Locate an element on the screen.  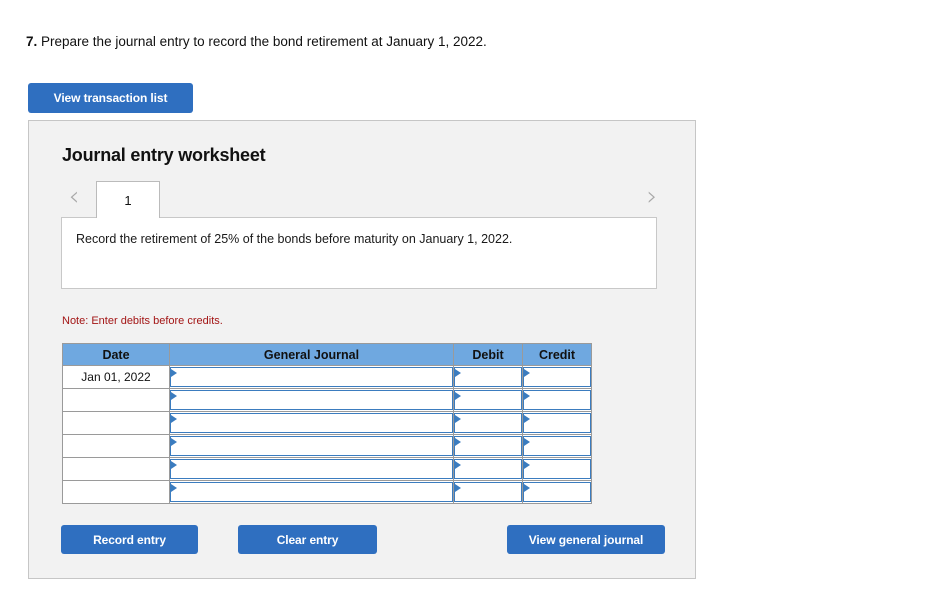
column-header-credit: Credit is located at coordinates (557, 354).